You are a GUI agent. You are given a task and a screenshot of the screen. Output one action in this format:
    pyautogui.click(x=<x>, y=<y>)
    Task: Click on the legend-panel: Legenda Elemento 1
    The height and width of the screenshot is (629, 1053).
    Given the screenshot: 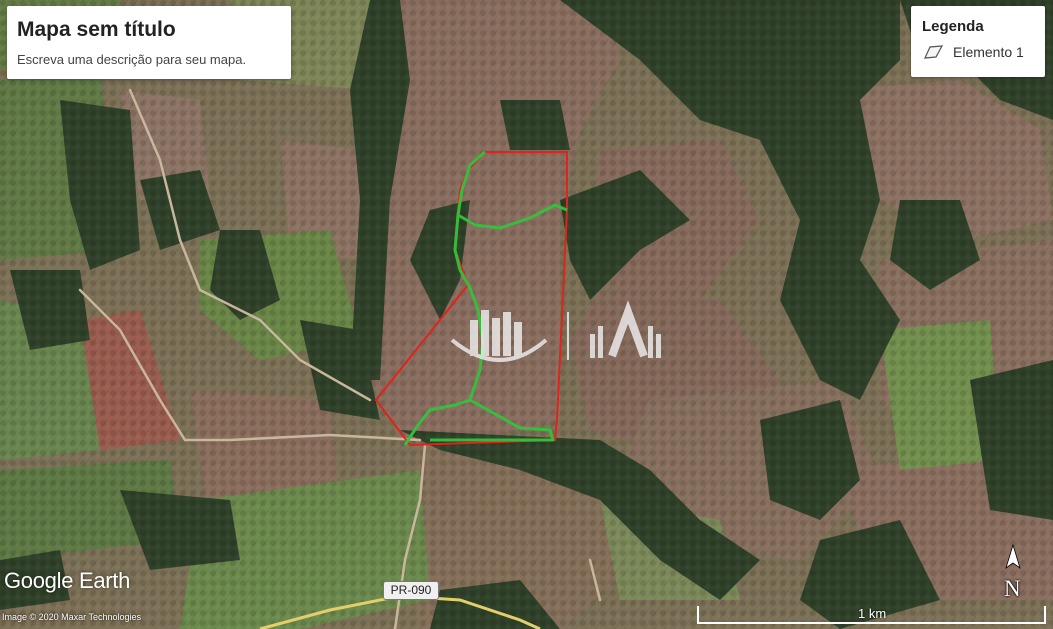 What is the action you would take?
    pyautogui.click(x=978, y=41)
    